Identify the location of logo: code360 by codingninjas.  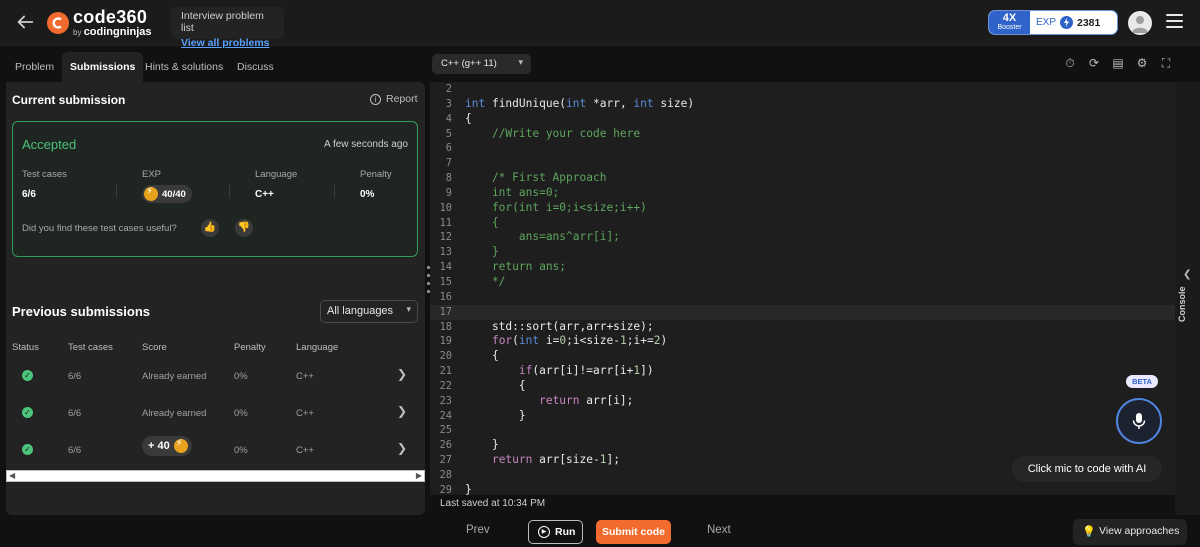
(99, 23).